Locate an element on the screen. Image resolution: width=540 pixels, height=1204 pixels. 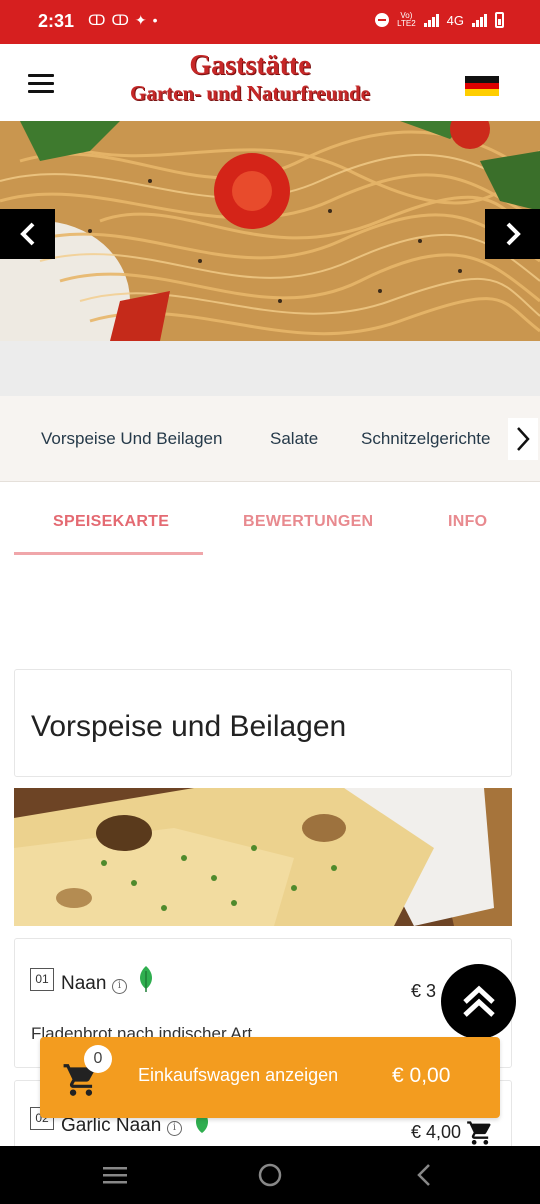
home-icon is located at coordinates (270, 1175).